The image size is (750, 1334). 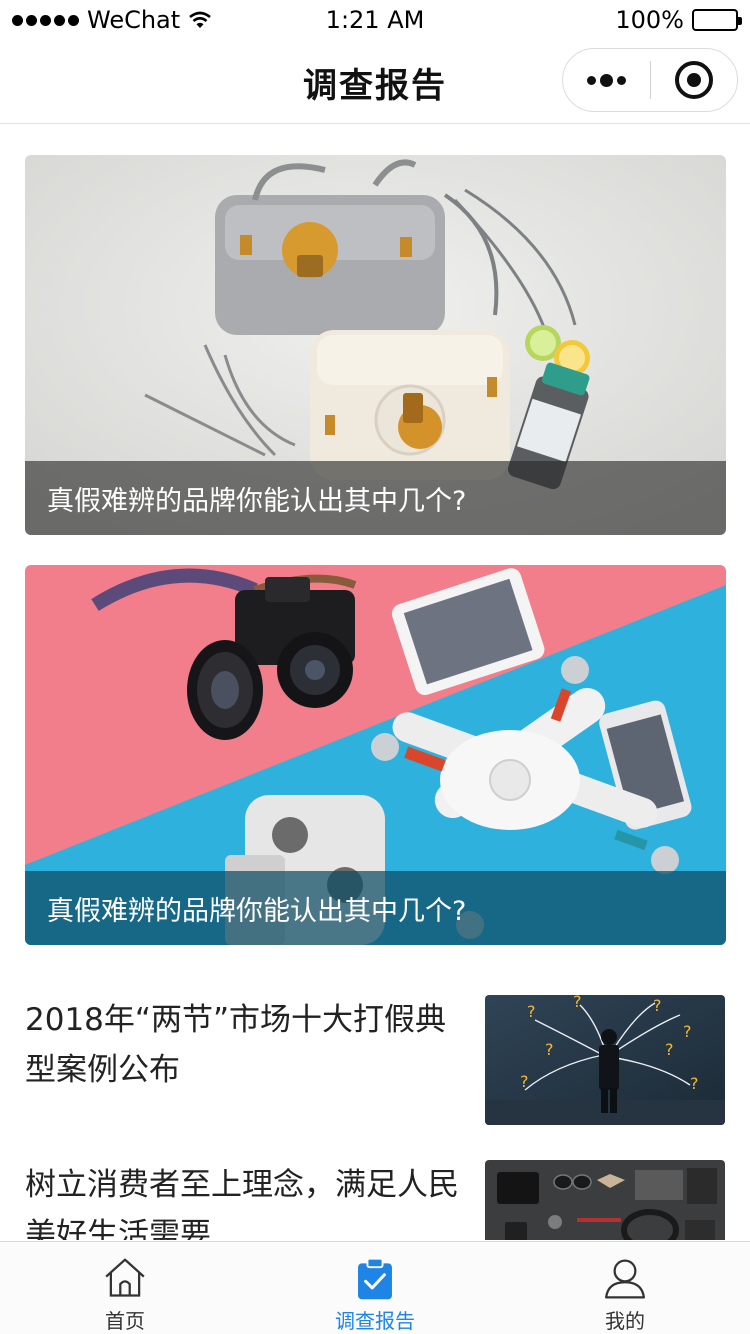 I want to click on article-title: 树立消费者至上理念，满足人民美好生活需要, so click(x=242, y=1203).